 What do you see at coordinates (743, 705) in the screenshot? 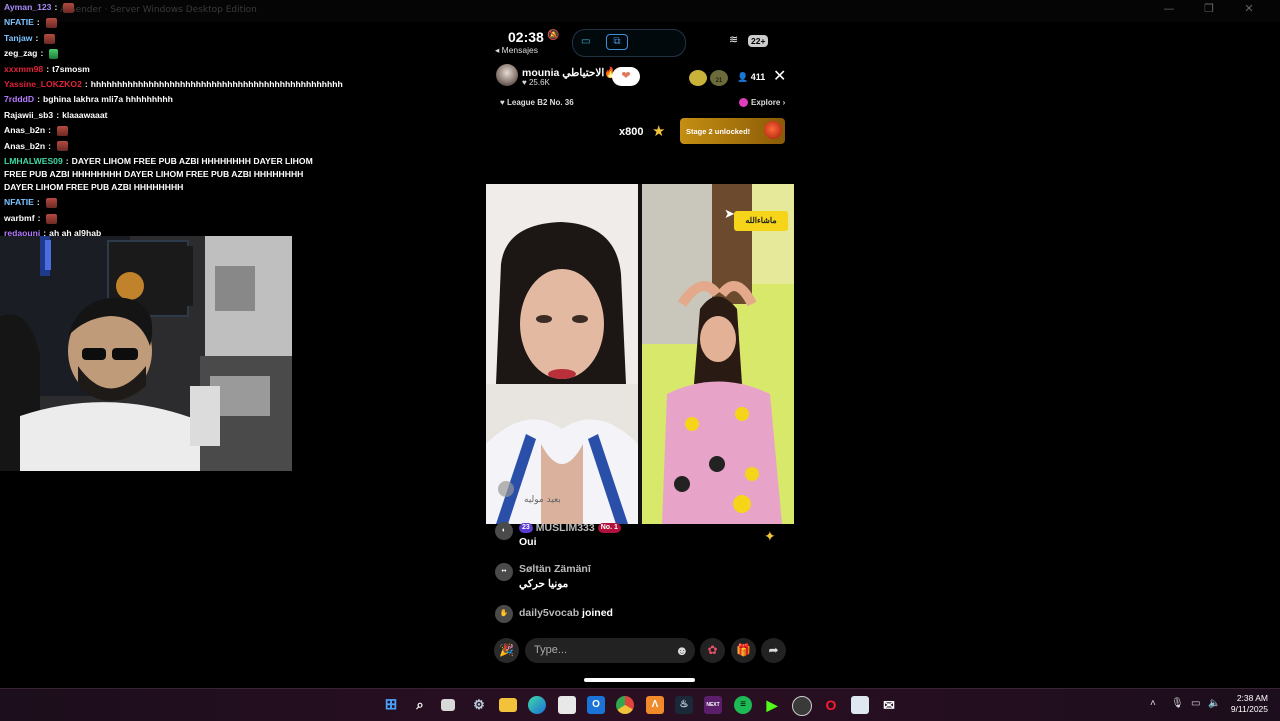
I see `spotify-icon: ≡` at bounding box center [743, 705].